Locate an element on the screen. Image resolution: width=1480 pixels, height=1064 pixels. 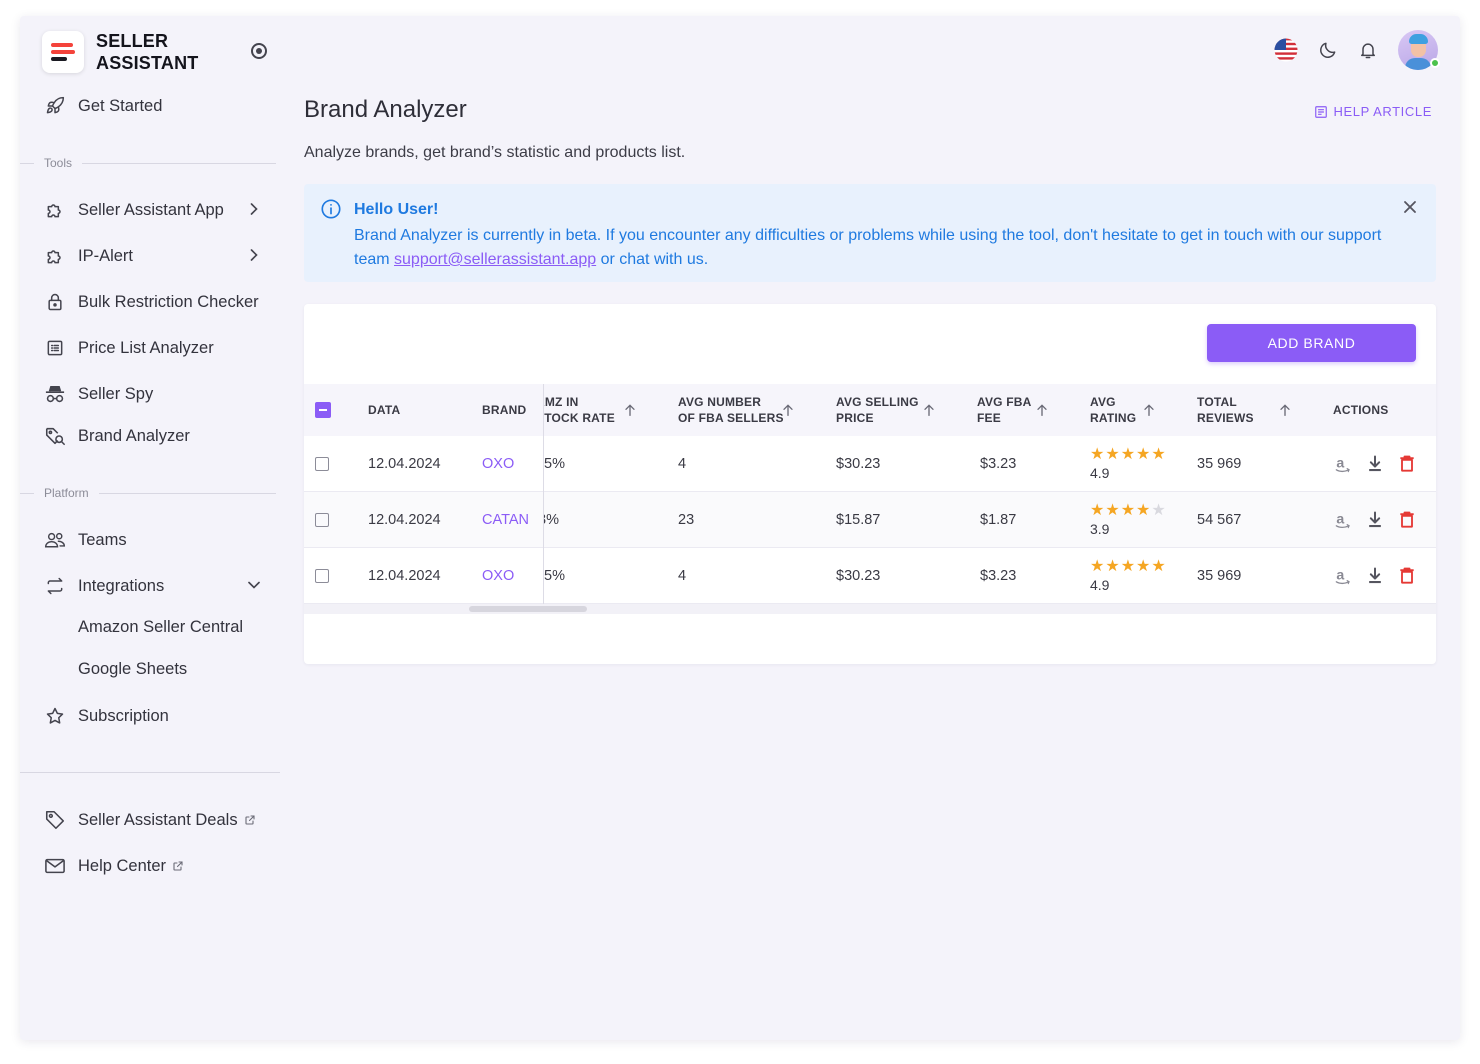
article-icon is located at coordinates (1320, 111).